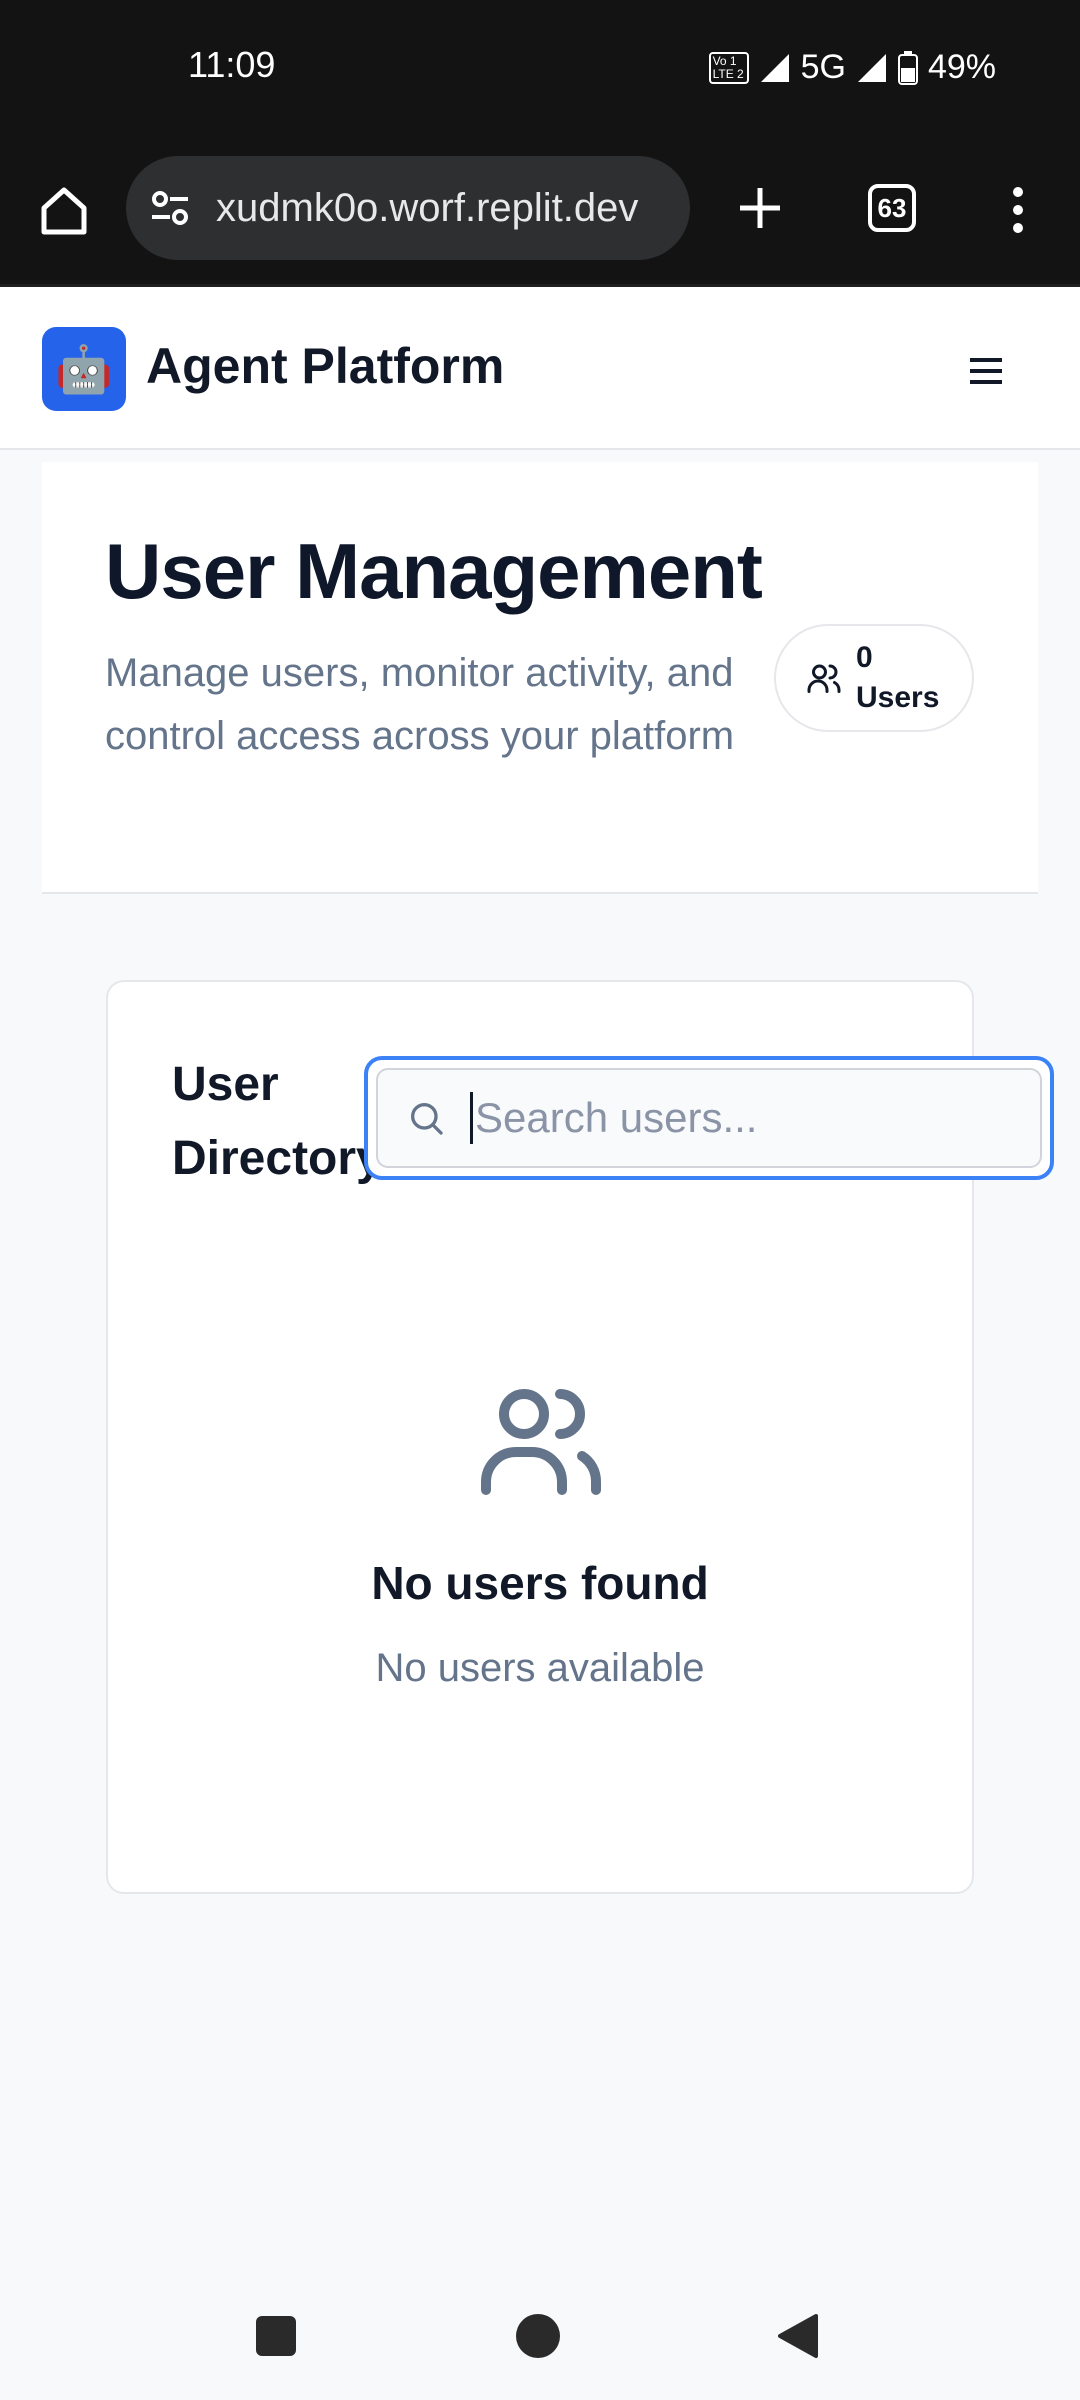 Image resolution: width=1080 pixels, height=2400 pixels. Describe the element at coordinates (434, 571) in the screenshot. I see `page-title: User Management` at that location.